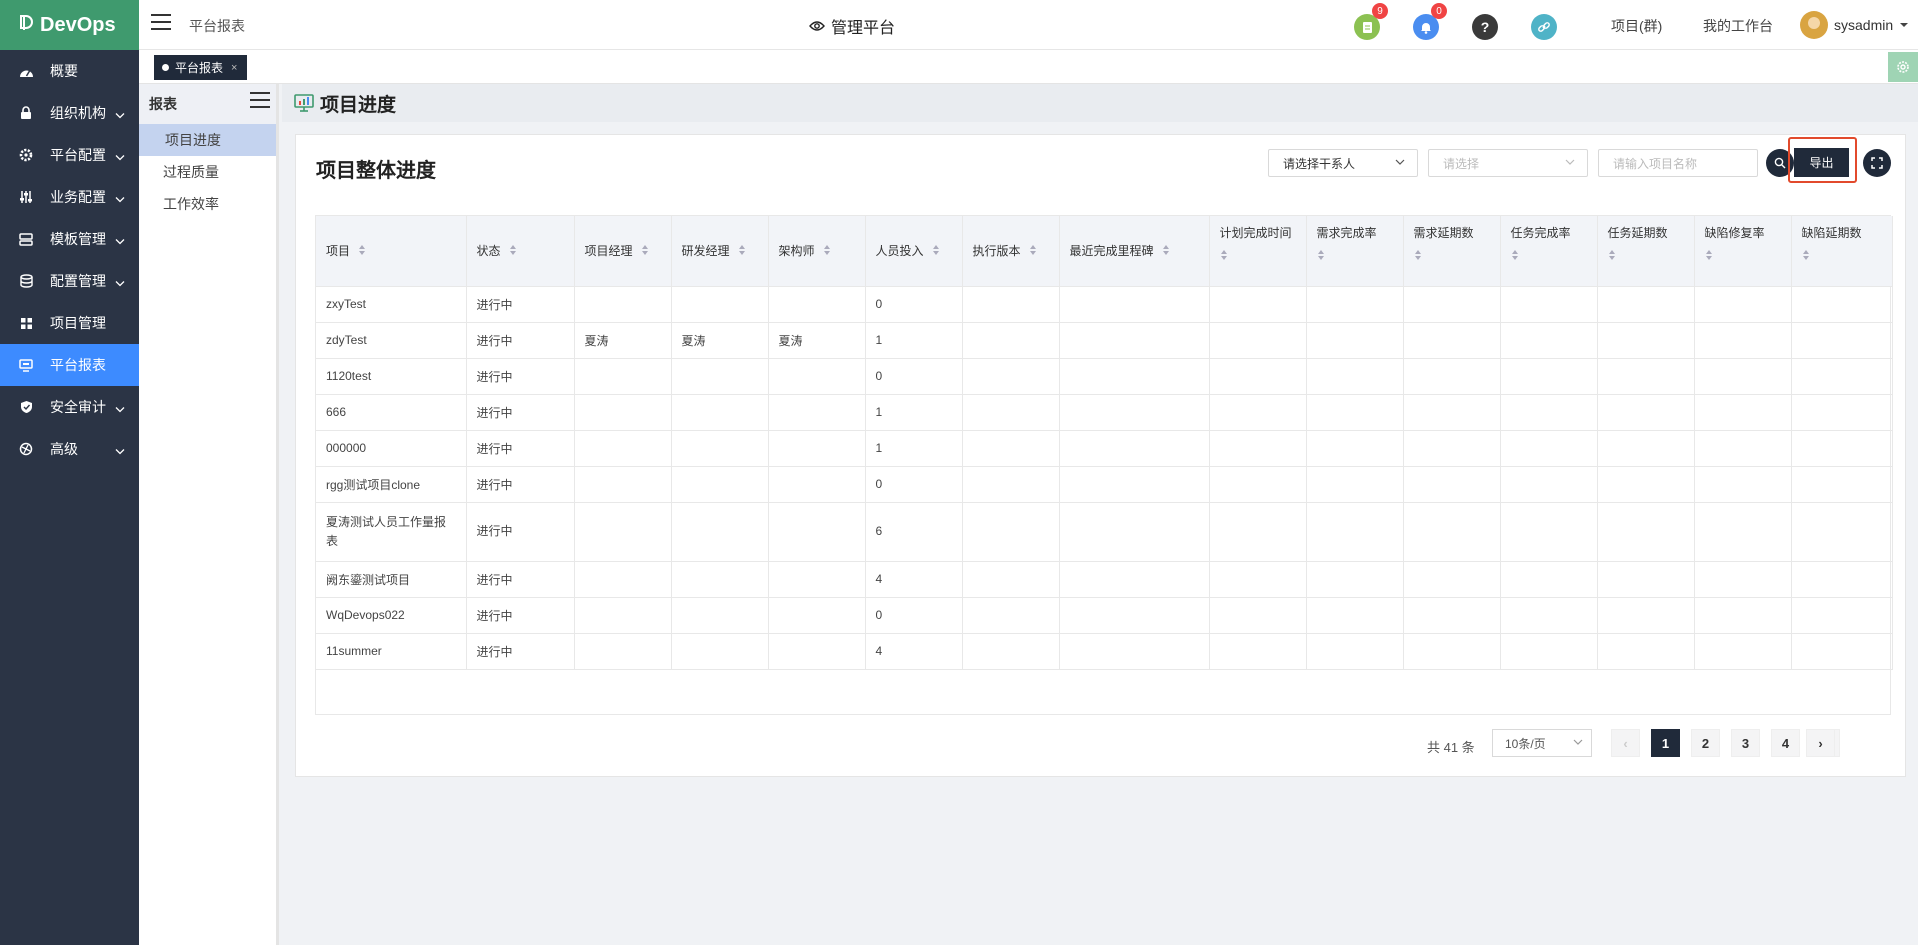 The image size is (1918, 945). I want to click on table-row: rgg测试项目clone 进行中 0, so click(1104, 484).